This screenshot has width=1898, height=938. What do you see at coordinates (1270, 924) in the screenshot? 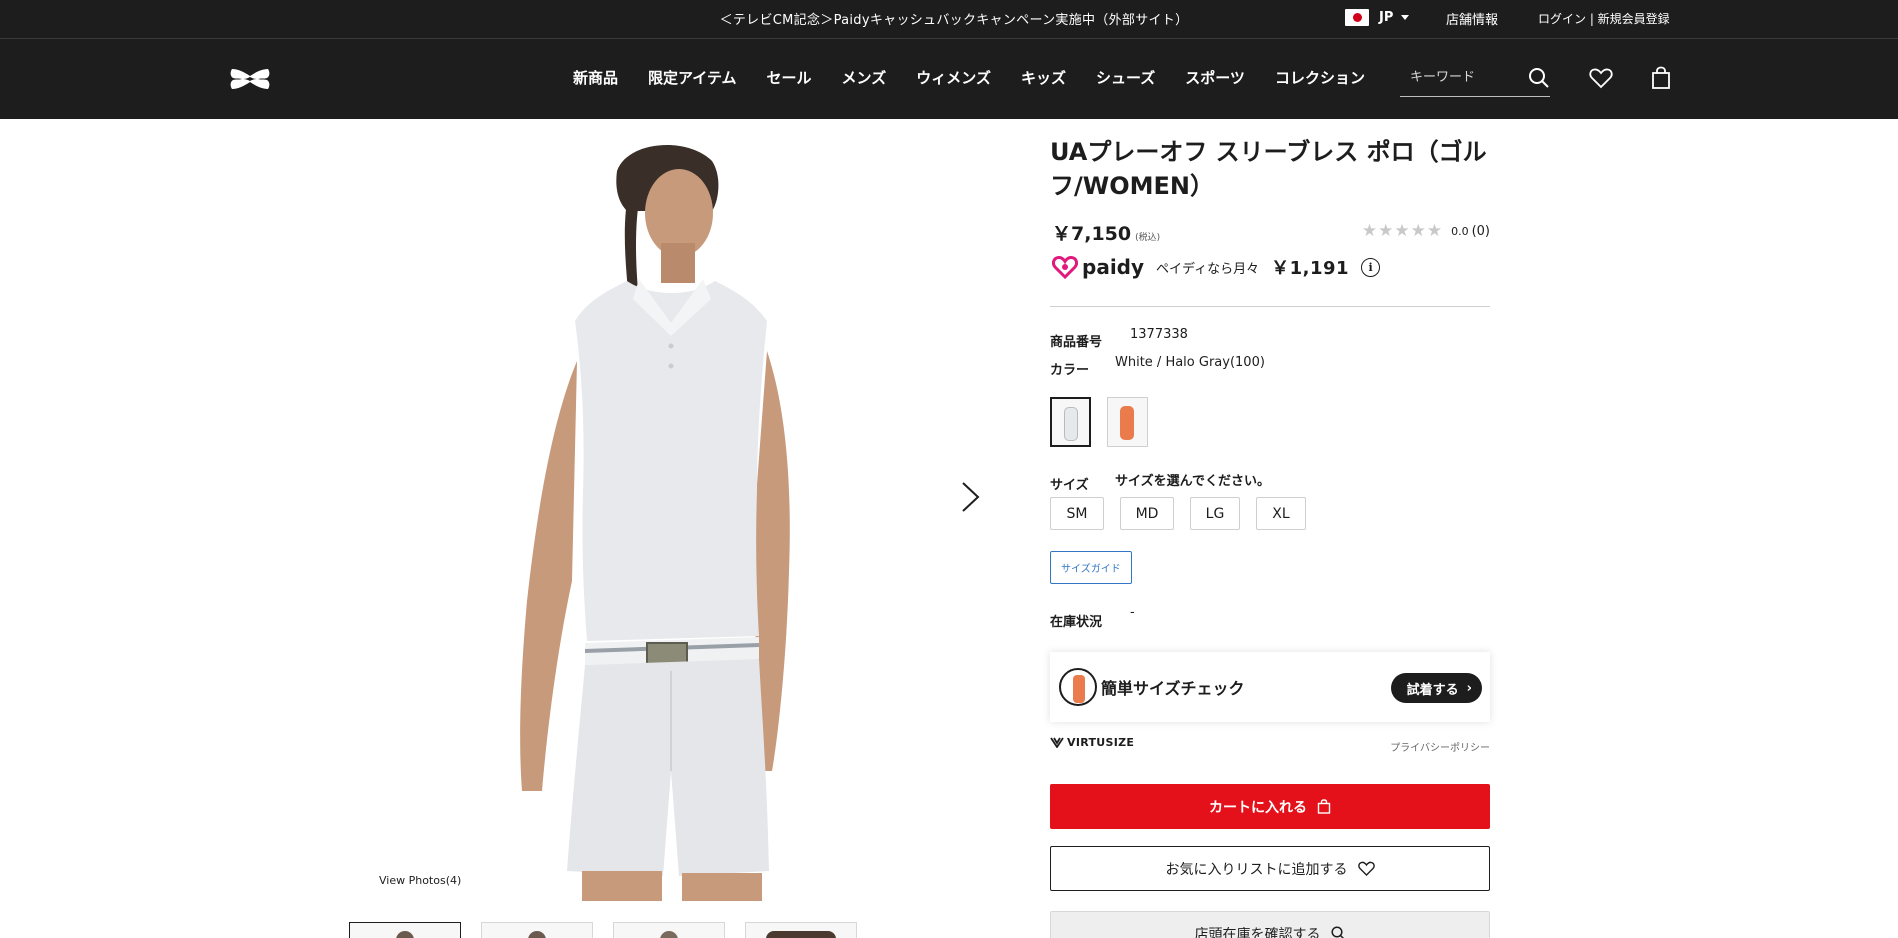
I see `check-store-stock-button: 店頭在庫を確認する` at bounding box center [1270, 924].